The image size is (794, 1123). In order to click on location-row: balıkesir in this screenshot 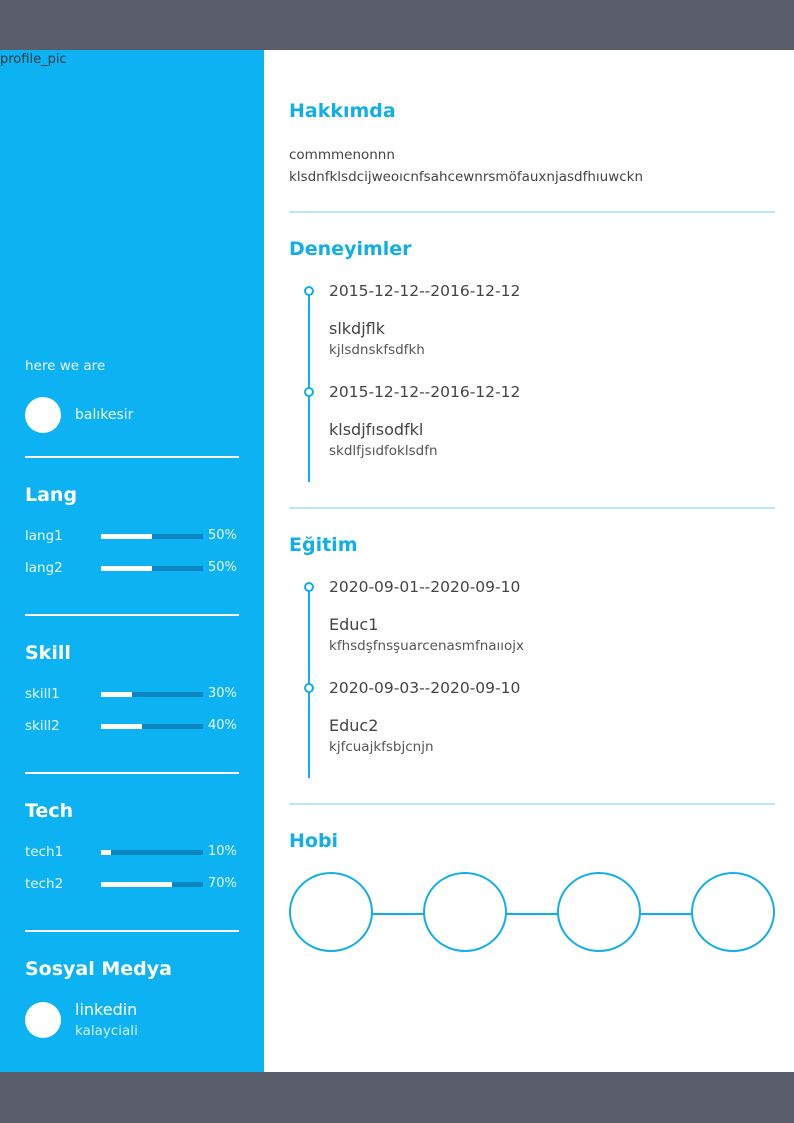, I will do `click(79, 415)`.